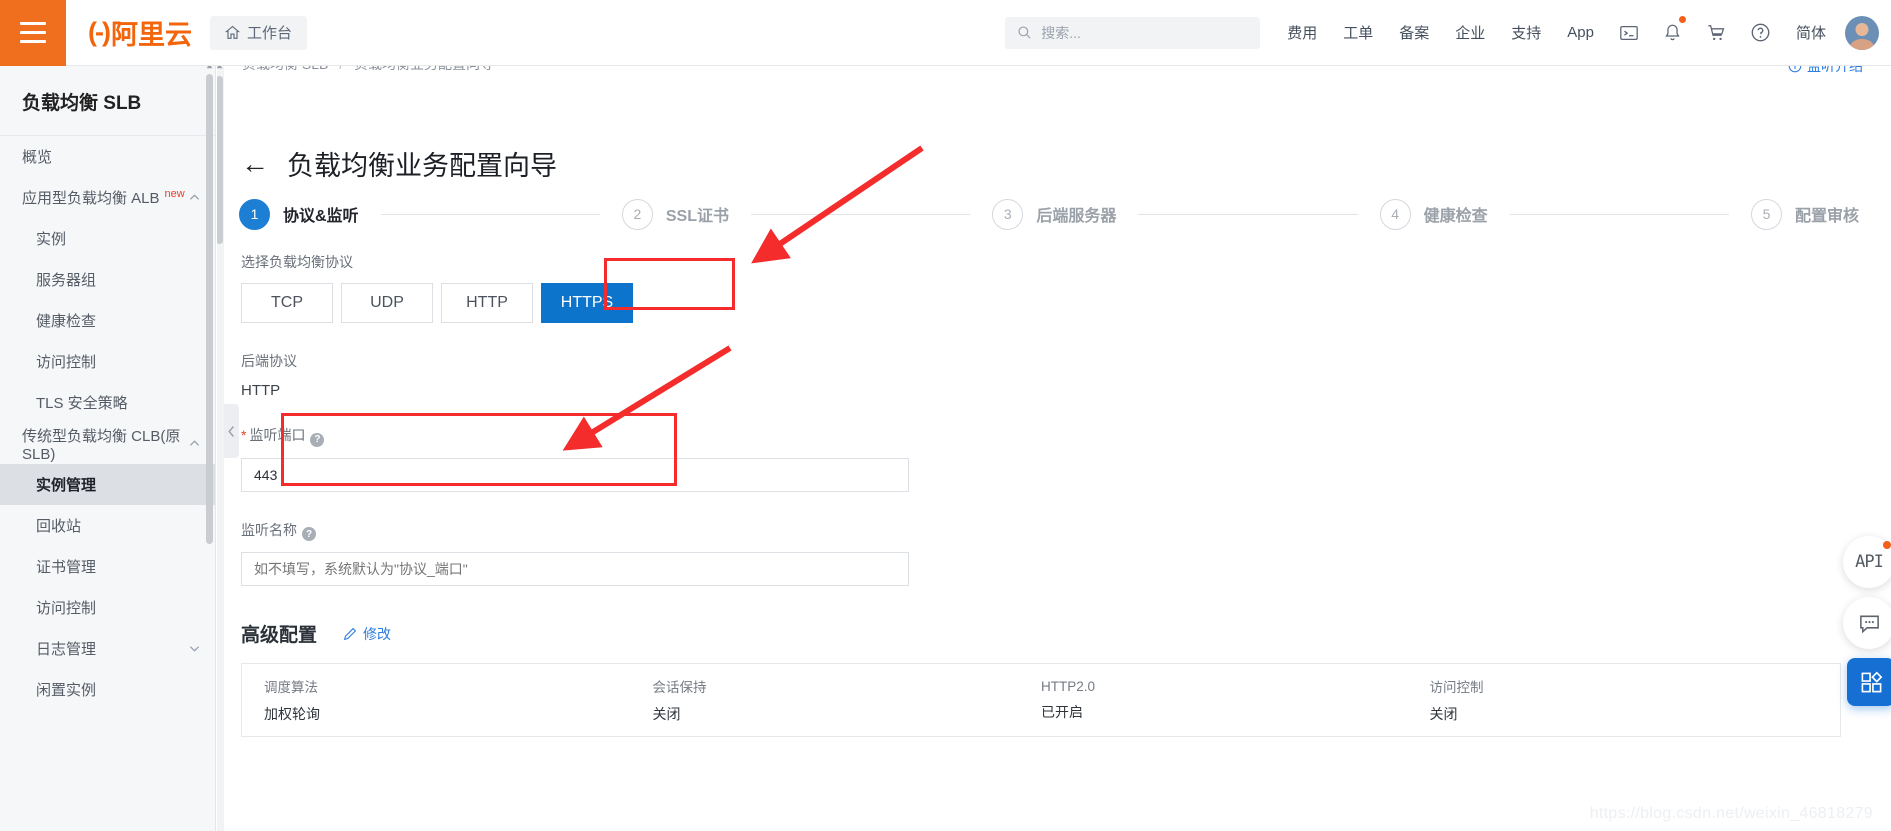 Image resolution: width=1891 pixels, height=831 pixels. What do you see at coordinates (1008, 214) in the screenshot?
I see `step-number: 3` at bounding box center [1008, 214].